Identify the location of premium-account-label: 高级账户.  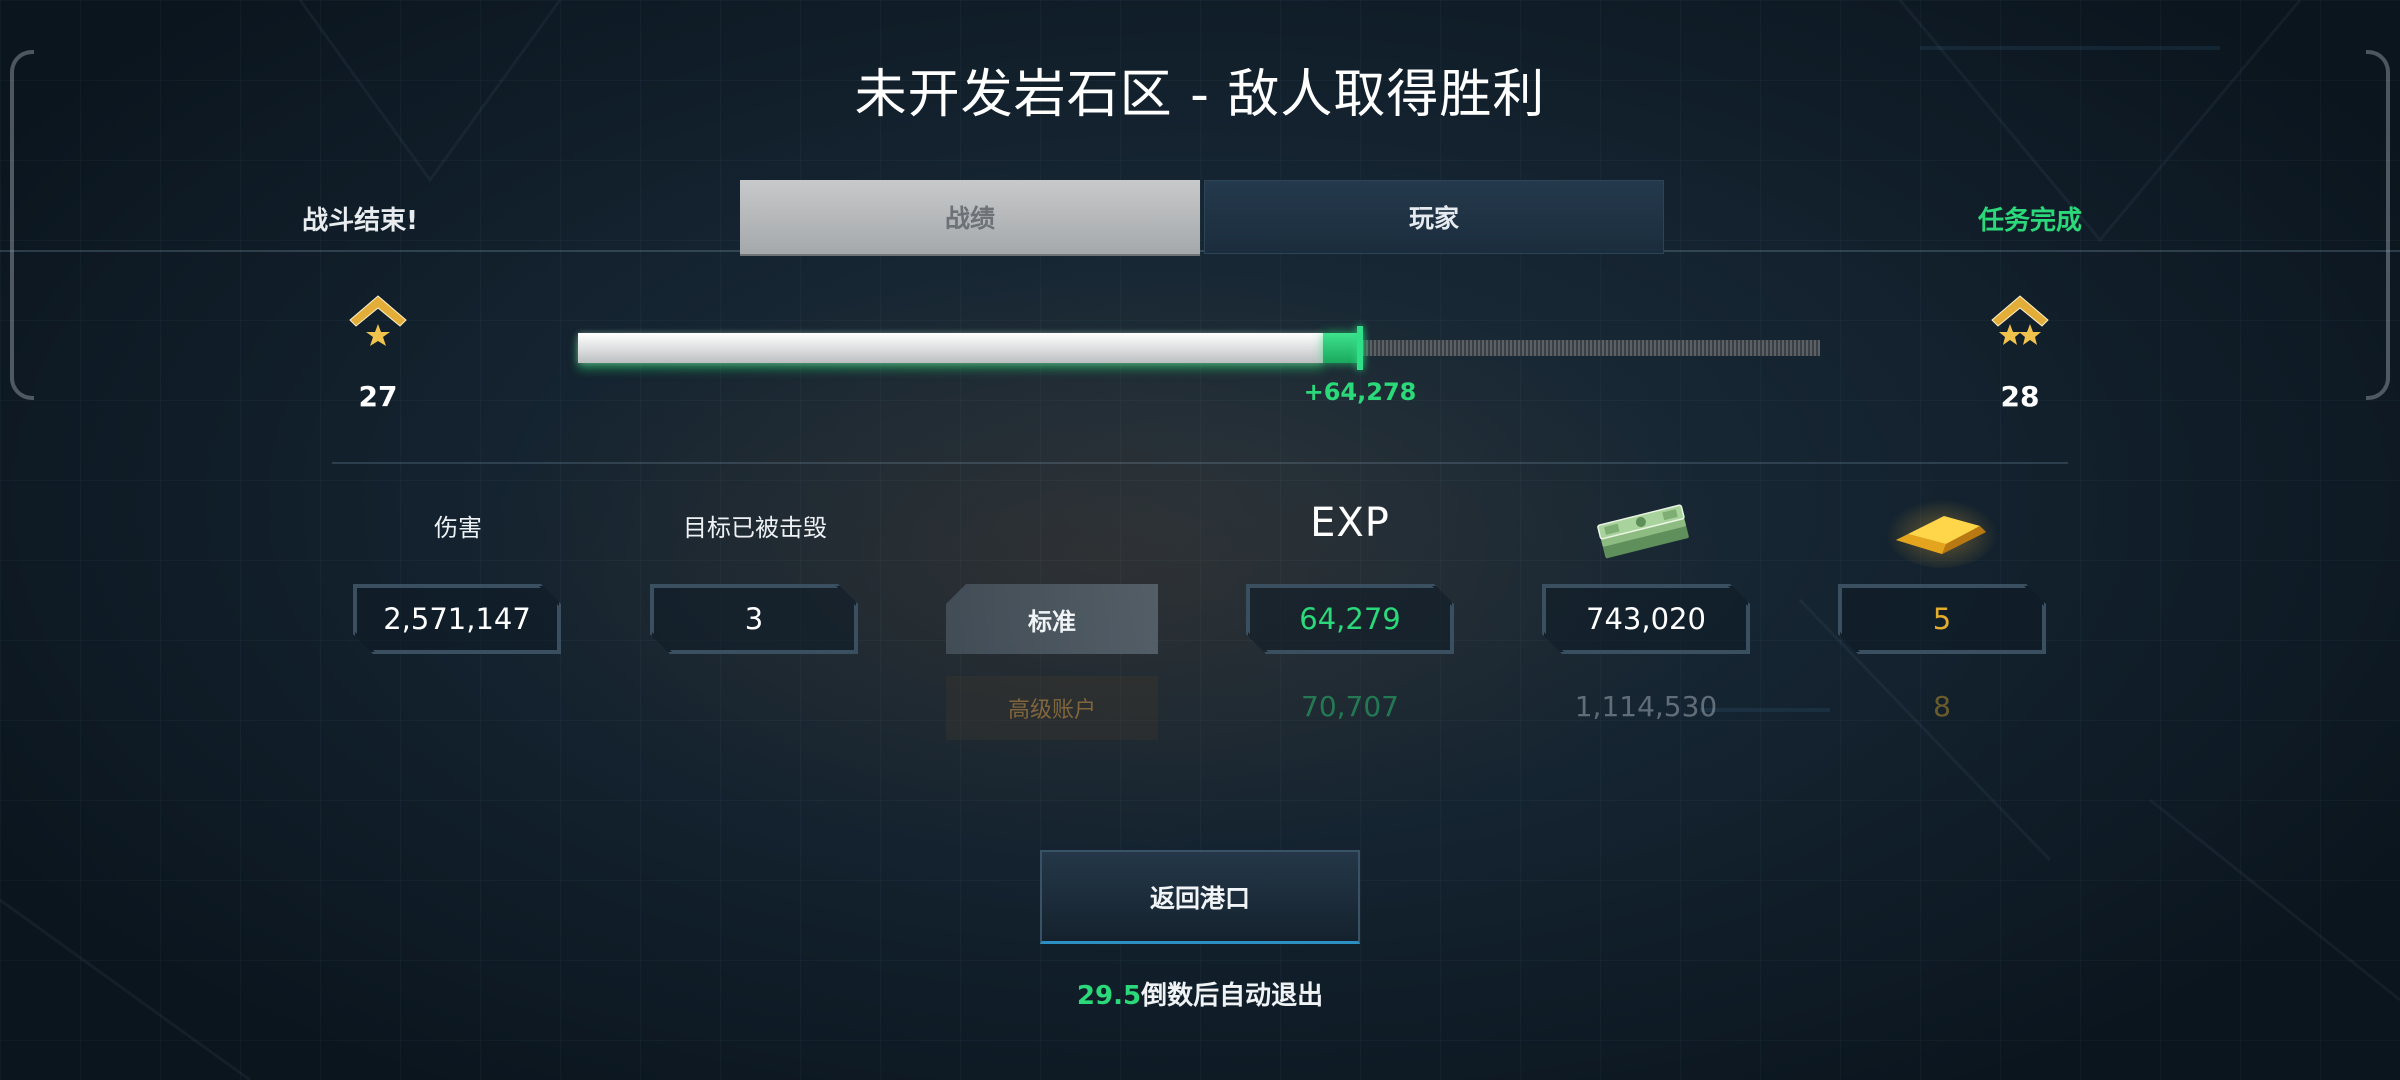
(1052, 708).